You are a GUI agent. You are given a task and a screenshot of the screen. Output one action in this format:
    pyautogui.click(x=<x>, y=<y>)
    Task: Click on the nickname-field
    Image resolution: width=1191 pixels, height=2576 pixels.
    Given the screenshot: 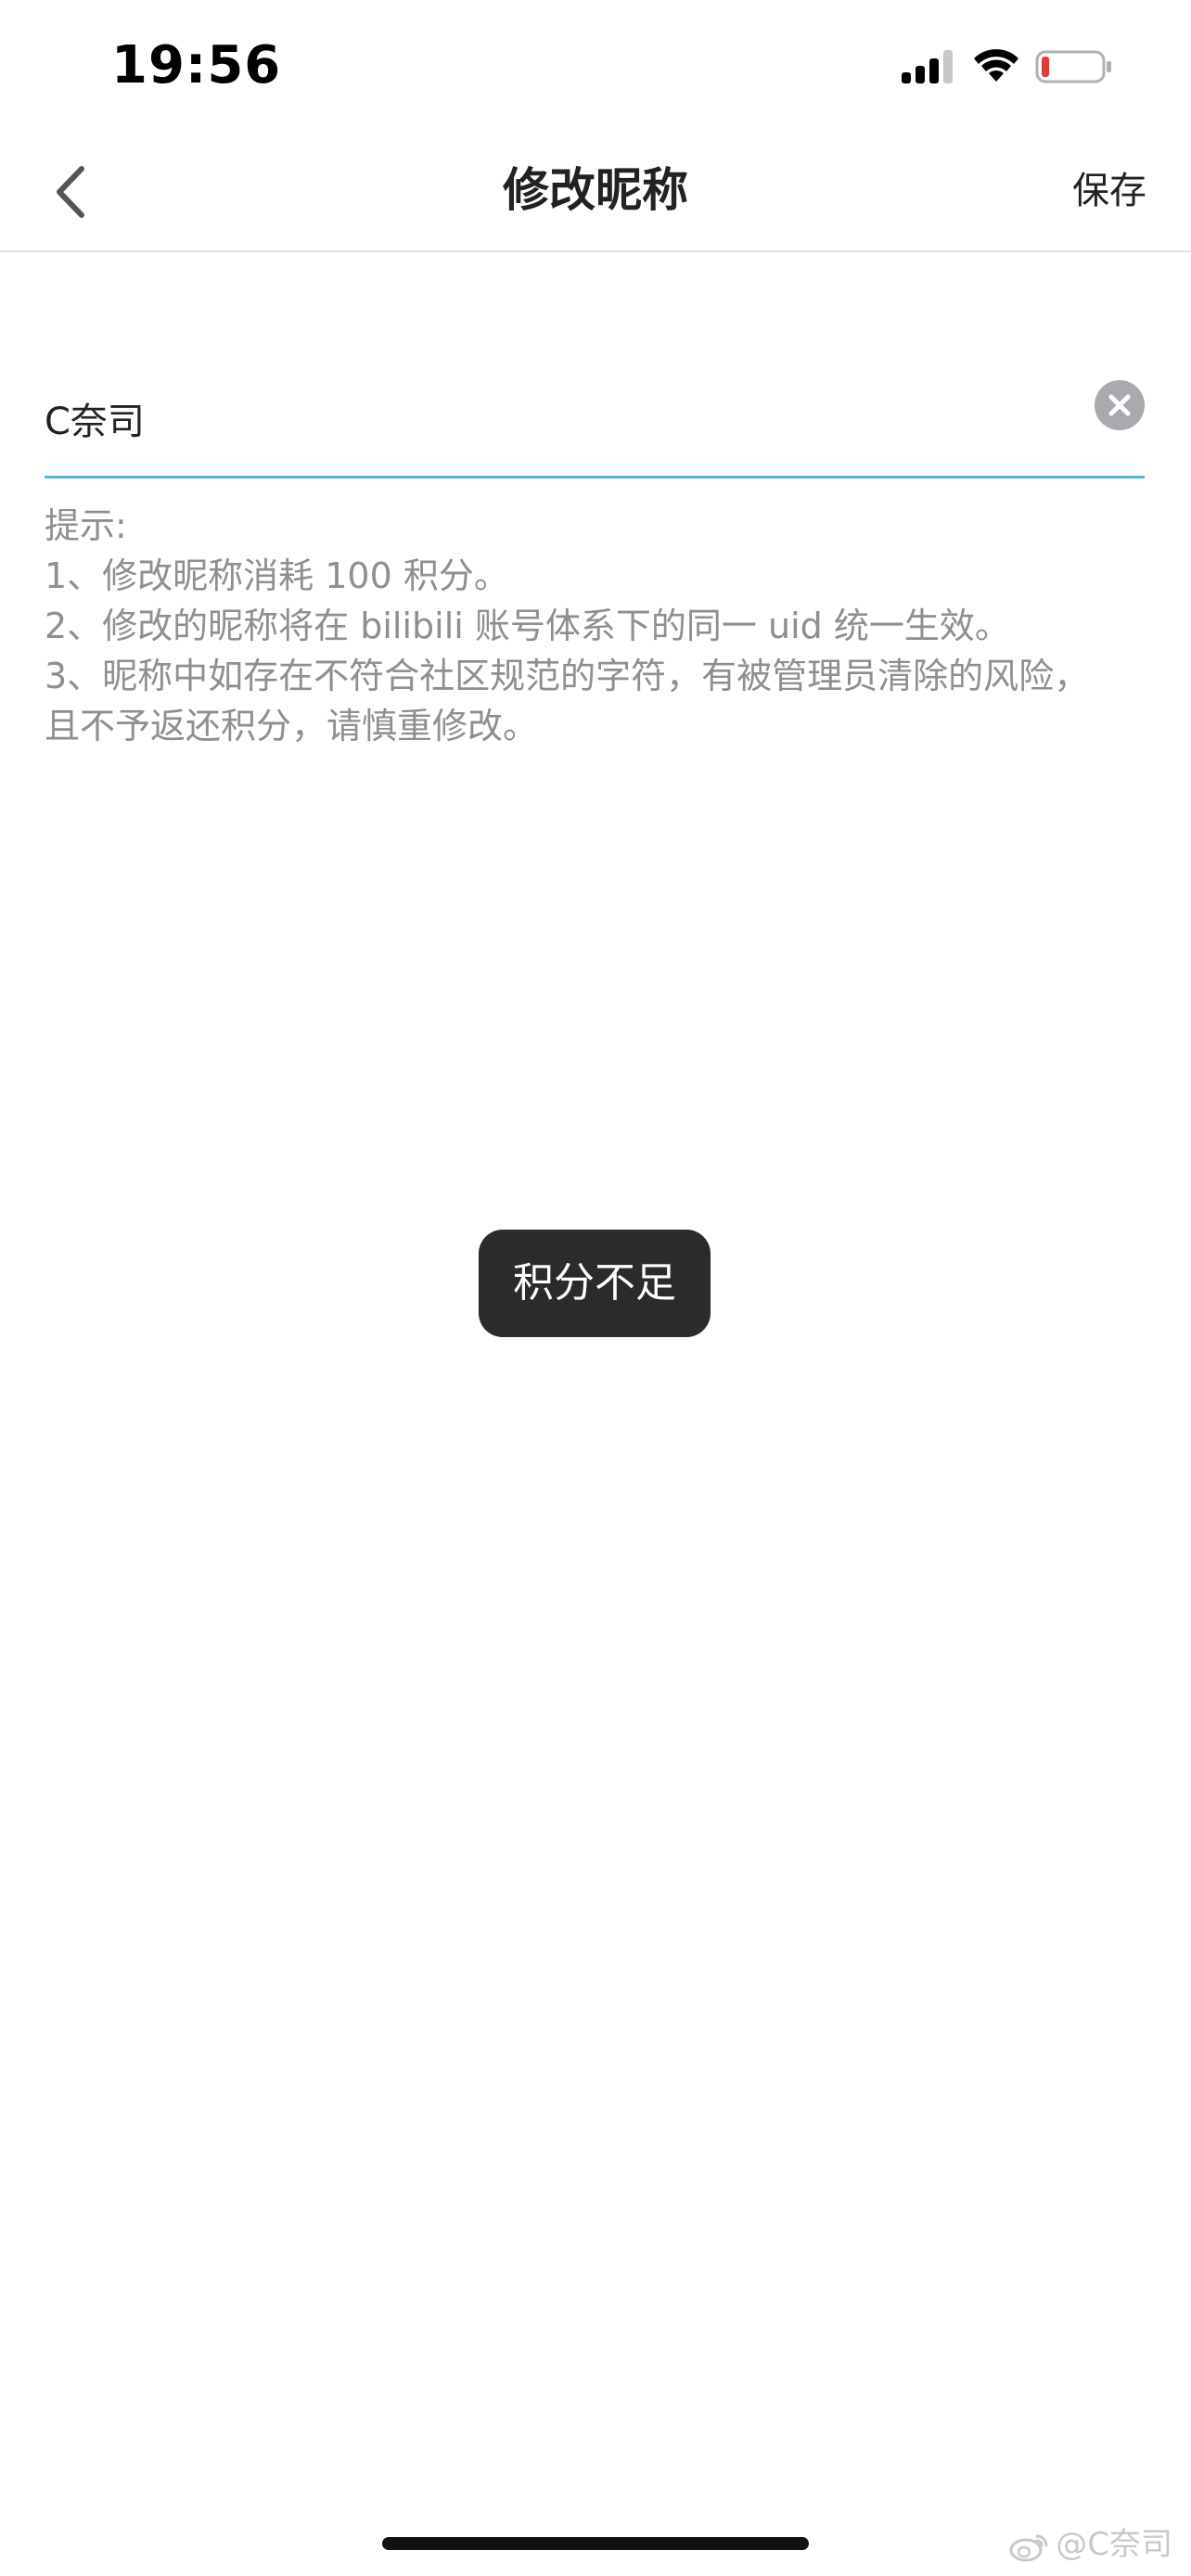 What is the action you would take?
    pyautogui.click(x=595, y=418)
    